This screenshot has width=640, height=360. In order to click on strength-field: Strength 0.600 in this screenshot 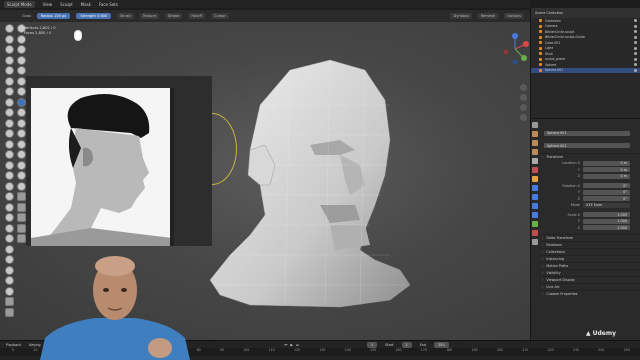, I will do `click(94, 16)`.